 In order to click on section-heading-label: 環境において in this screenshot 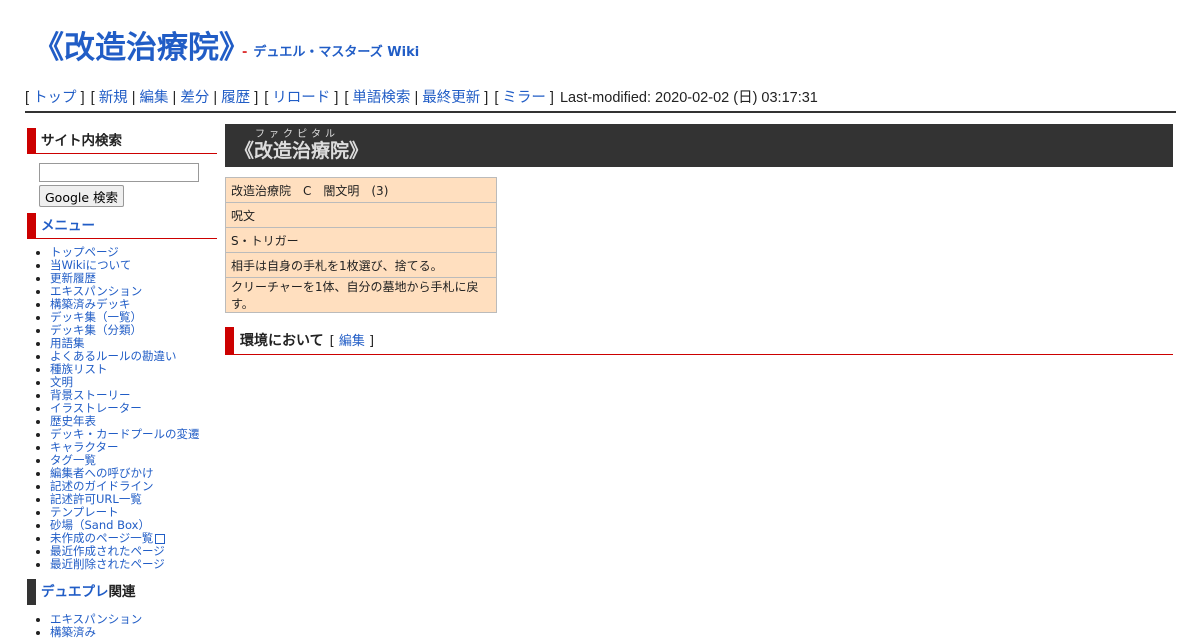, I will do `click(282, 341)`.